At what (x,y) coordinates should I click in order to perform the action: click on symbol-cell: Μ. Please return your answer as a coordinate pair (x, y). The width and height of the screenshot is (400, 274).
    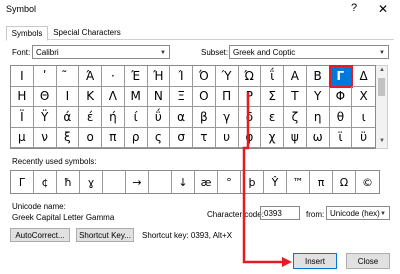
    Looking at the image, I should click on (136, 96).